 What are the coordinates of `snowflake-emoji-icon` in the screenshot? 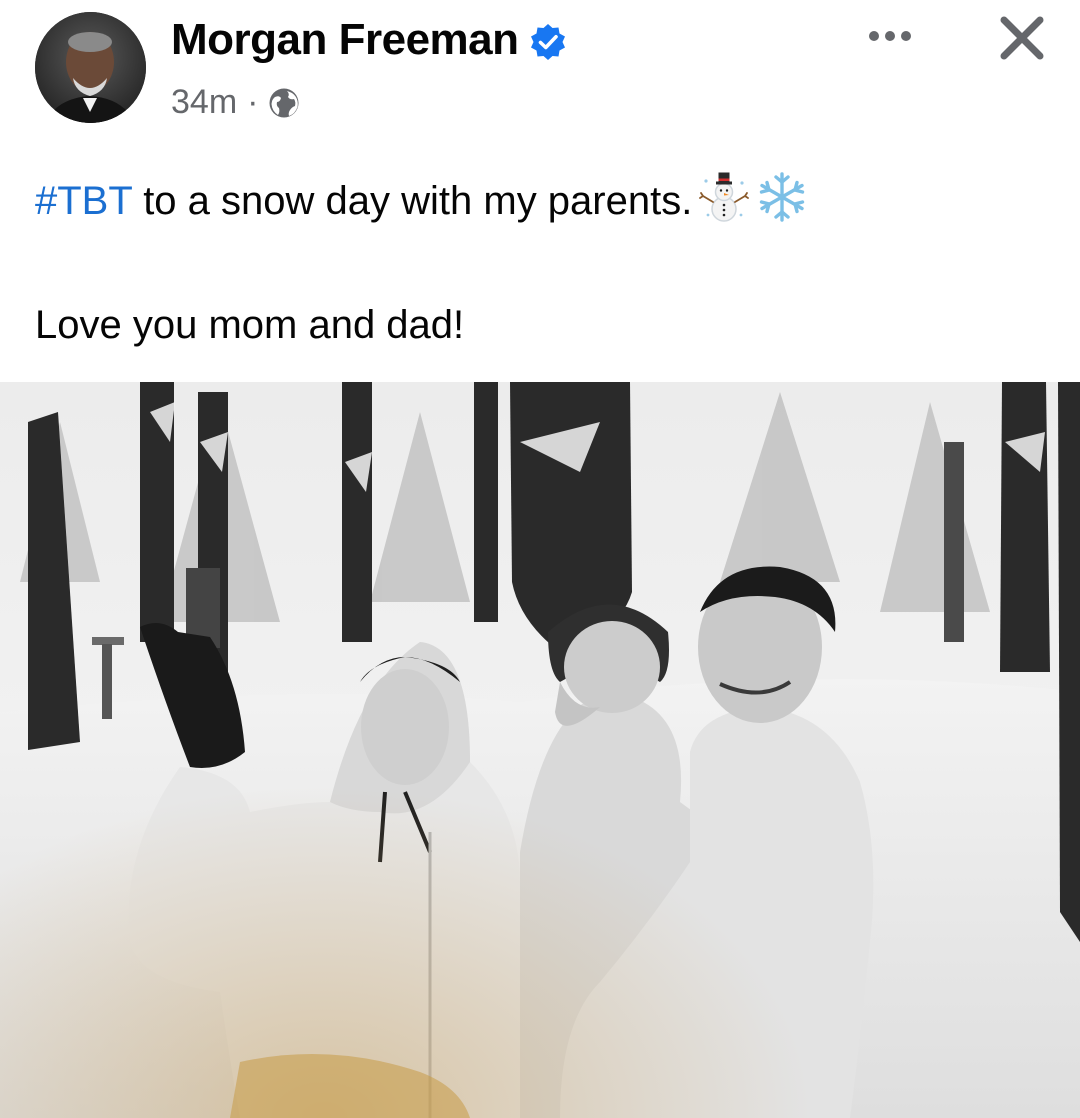 It's located at (782, 197).